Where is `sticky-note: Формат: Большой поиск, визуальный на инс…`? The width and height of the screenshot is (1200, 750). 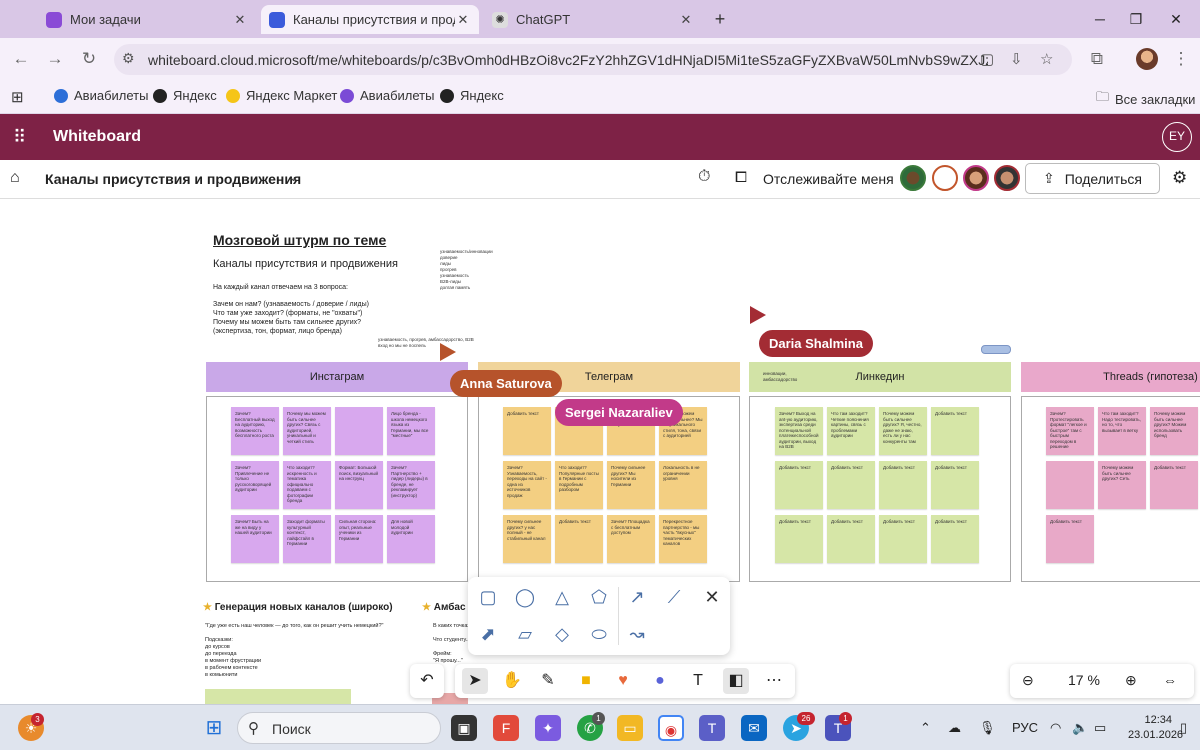
sticky-note: Формат: Большой поиск, визуальный на инс… is located at coordinates (359, 485).